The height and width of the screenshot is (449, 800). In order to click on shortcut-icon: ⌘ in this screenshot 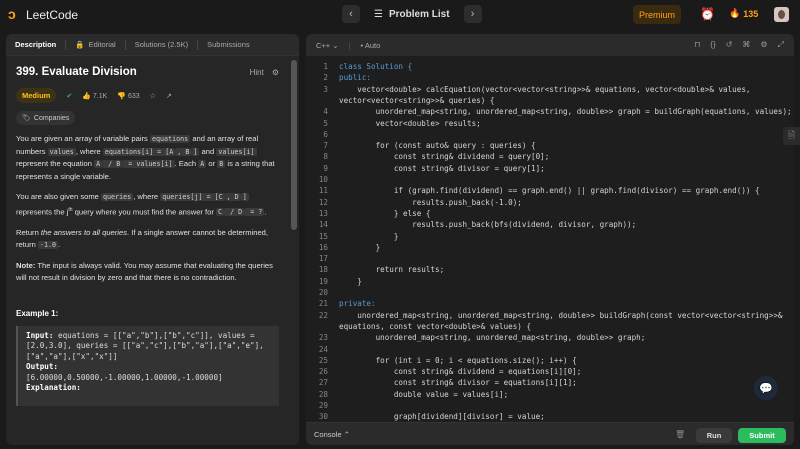, I will do `click(746, 45)`.